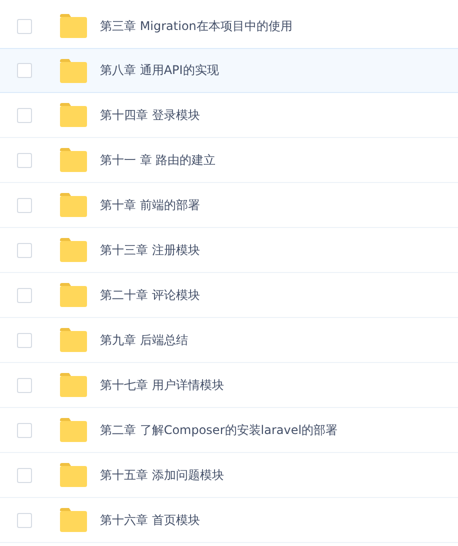 Image resolution: width=458 pixels, height=546 pixels. I want to click on folder-name: 第九章 后端总结, so click(144, 340).